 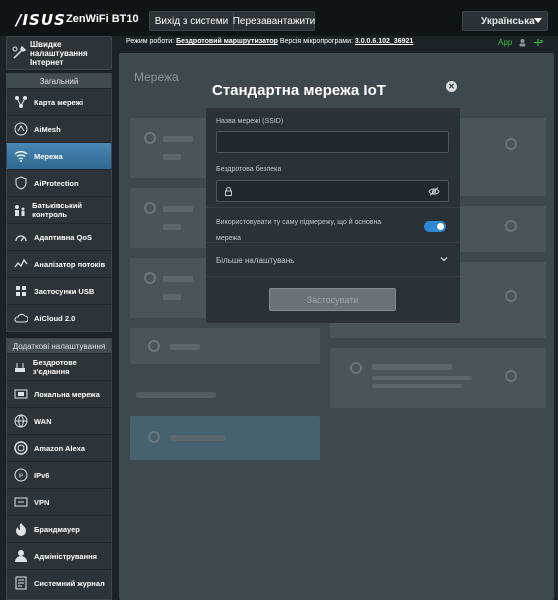 What do you see at coordinates (538, 42) in the screenshot?
I see `usb-status-icon` at bounding box center [538, 42].